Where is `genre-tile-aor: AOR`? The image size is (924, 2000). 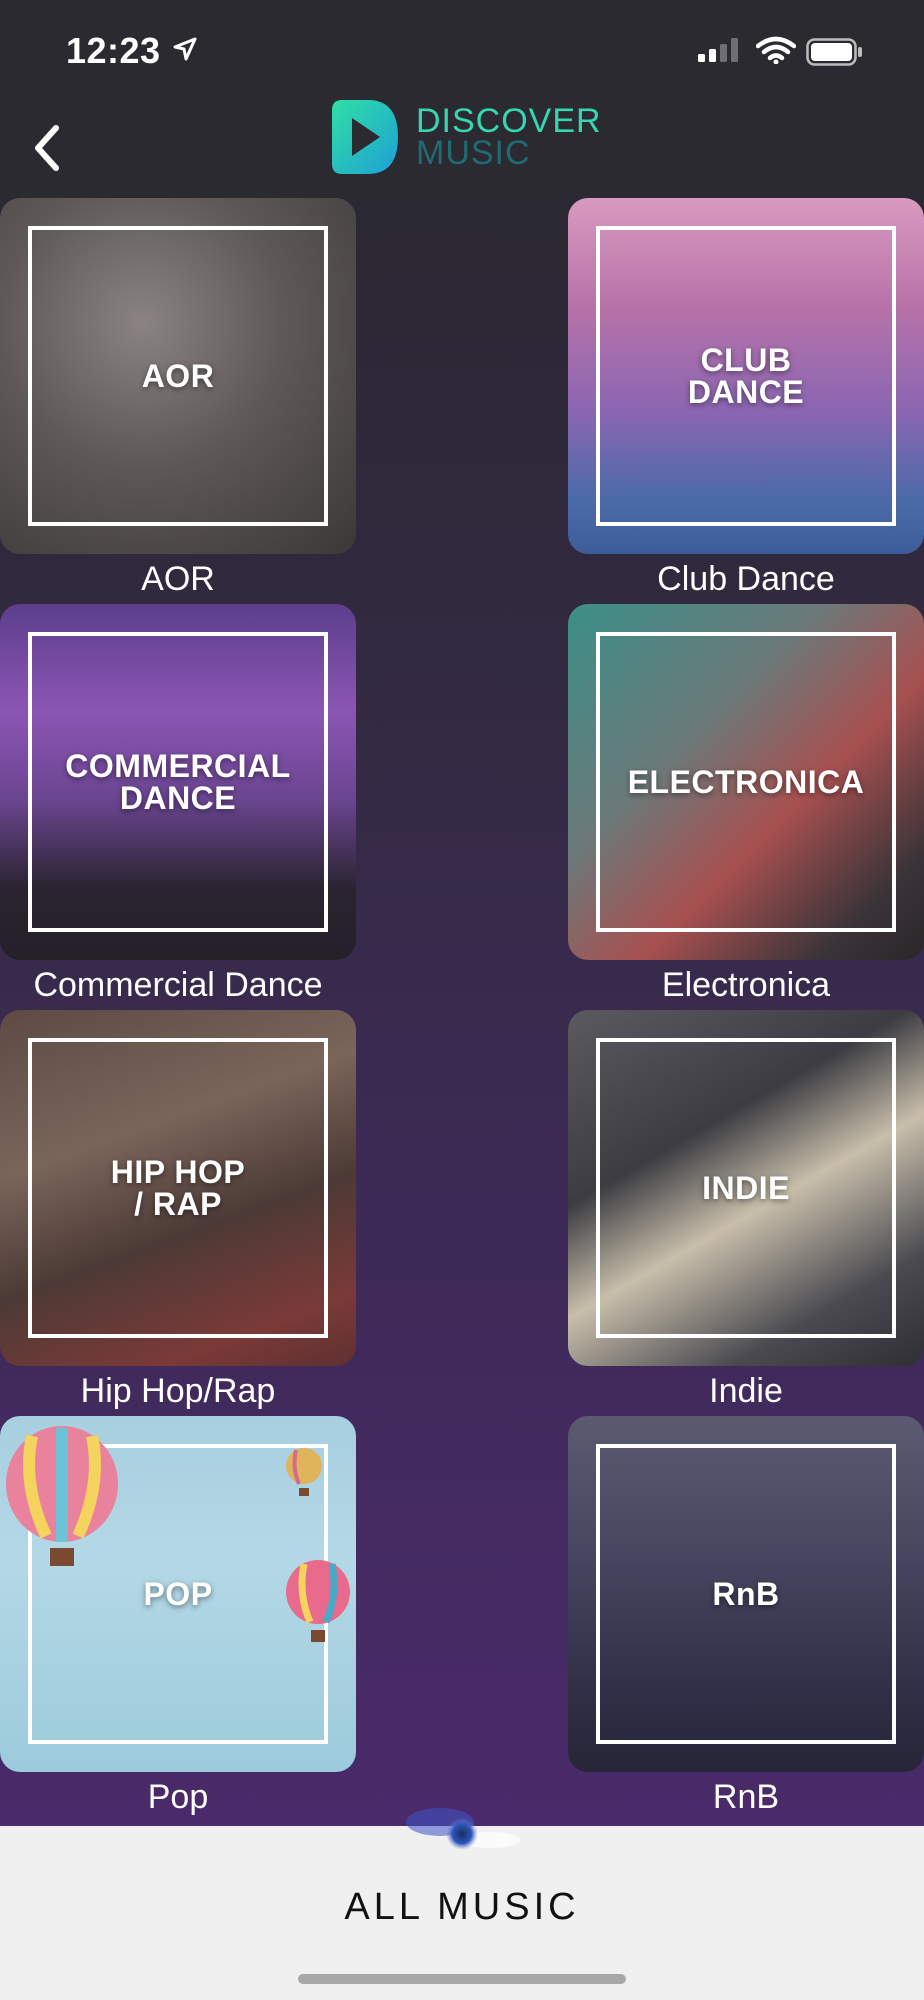 genre-tile-aor: AOR is located at coordinates (178, 376).